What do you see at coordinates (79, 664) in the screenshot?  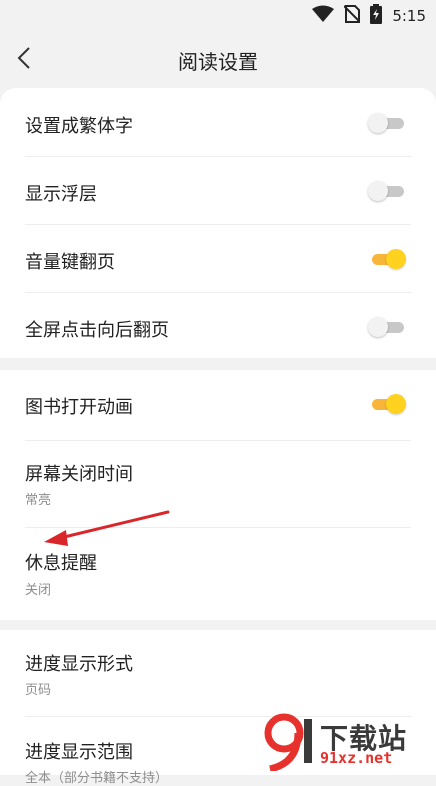 I see `setting-label: 进度显示形式` at bounding box center [79, 664].